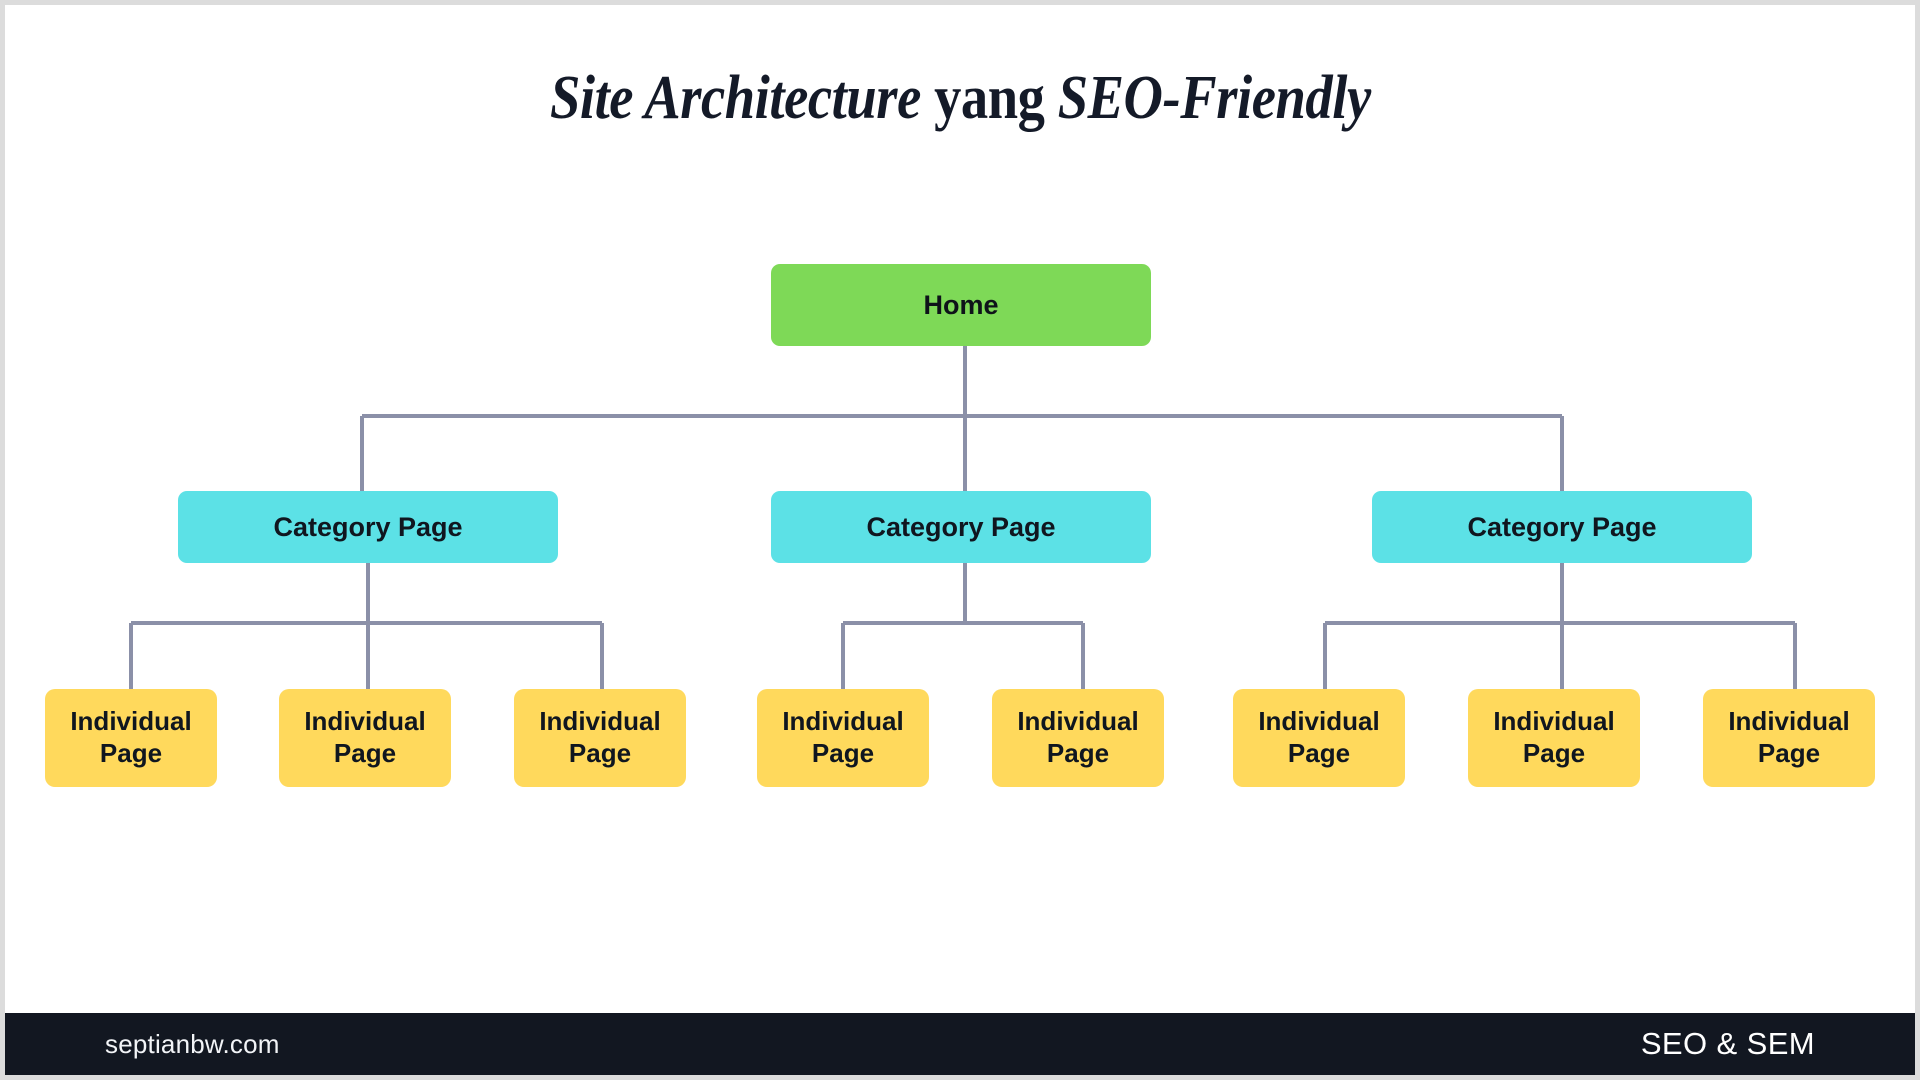  I want to click on node-category-3: Category Page, so click(1562, 527).